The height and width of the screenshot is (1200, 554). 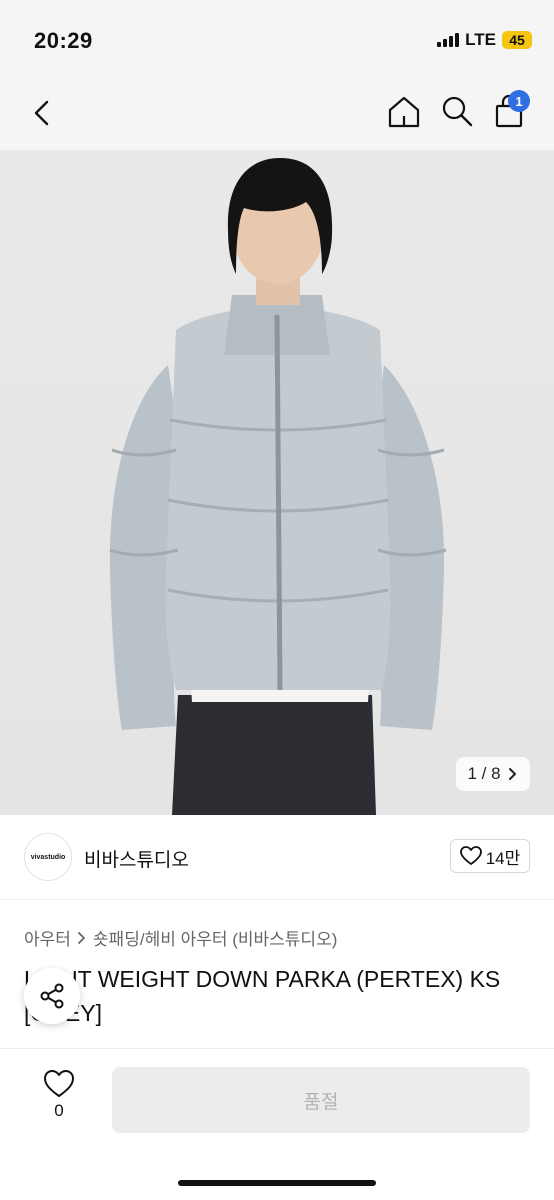 I want to click on search-button, so click(x=457, y=111).